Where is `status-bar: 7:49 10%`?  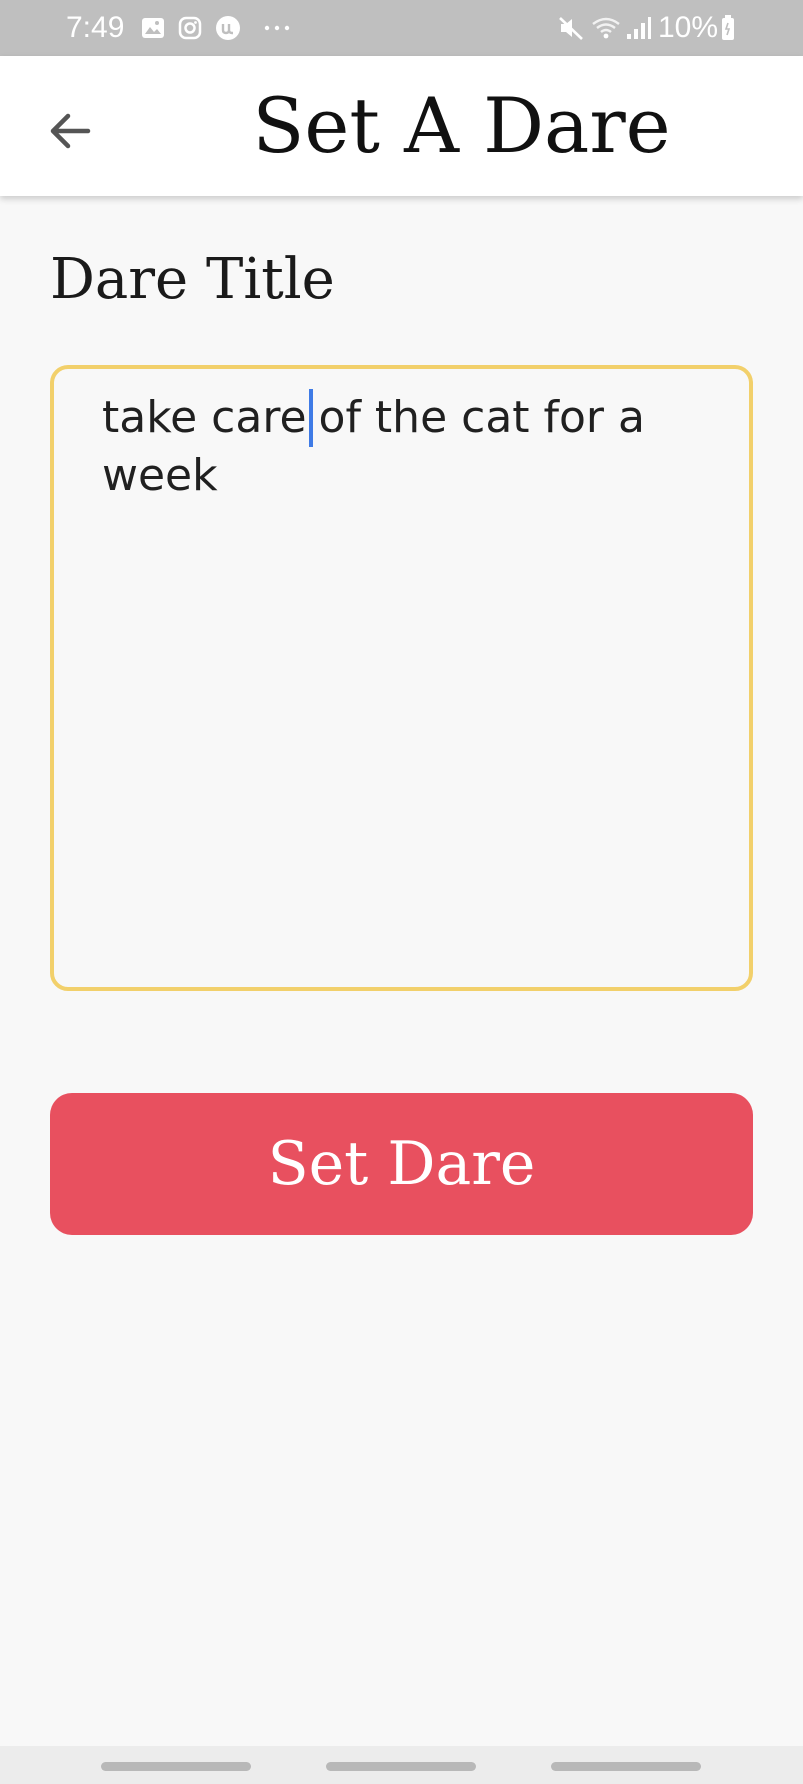 status-bar: 7:49 10% is located at coordinates (401, 28).